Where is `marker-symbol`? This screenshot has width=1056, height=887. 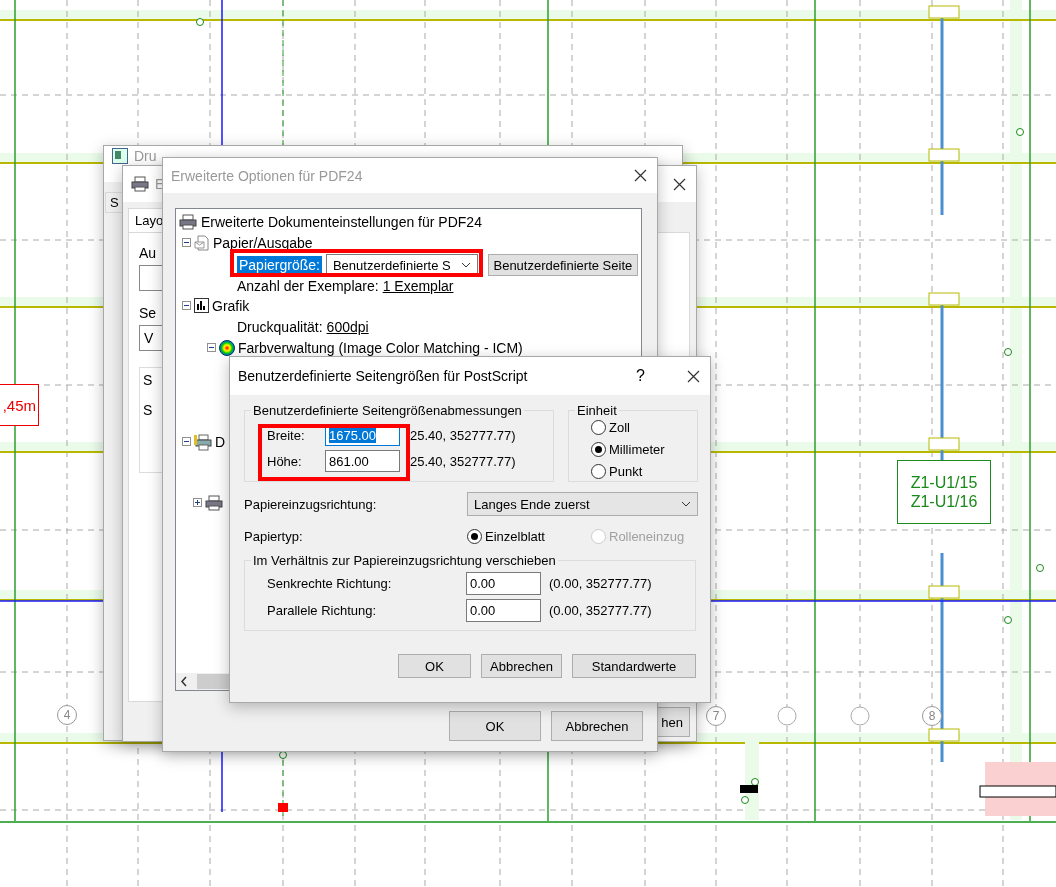
marker-symbol is located at coordinates (283, 807).